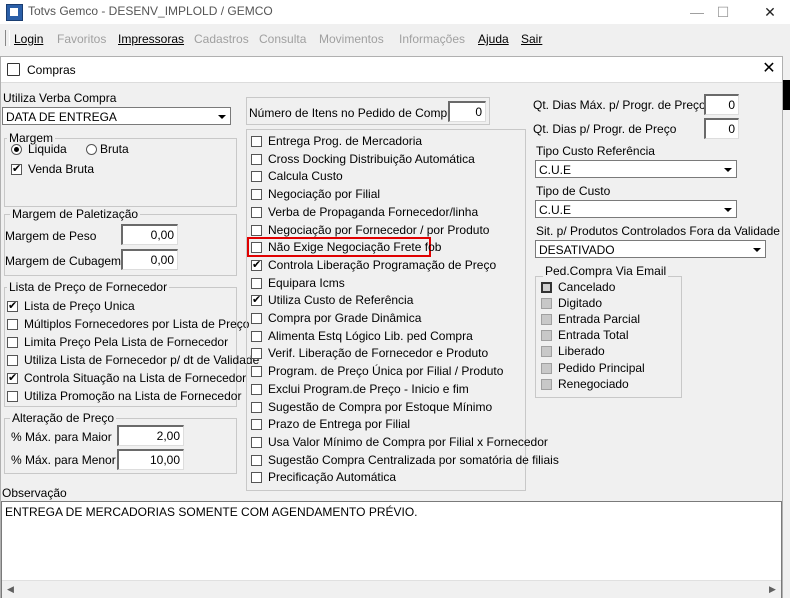 This screenshot has height=598, width=790. Describe the element at coordinates (581, 351) in the screenshot. I see `liberado-label: Liberado` at that location.